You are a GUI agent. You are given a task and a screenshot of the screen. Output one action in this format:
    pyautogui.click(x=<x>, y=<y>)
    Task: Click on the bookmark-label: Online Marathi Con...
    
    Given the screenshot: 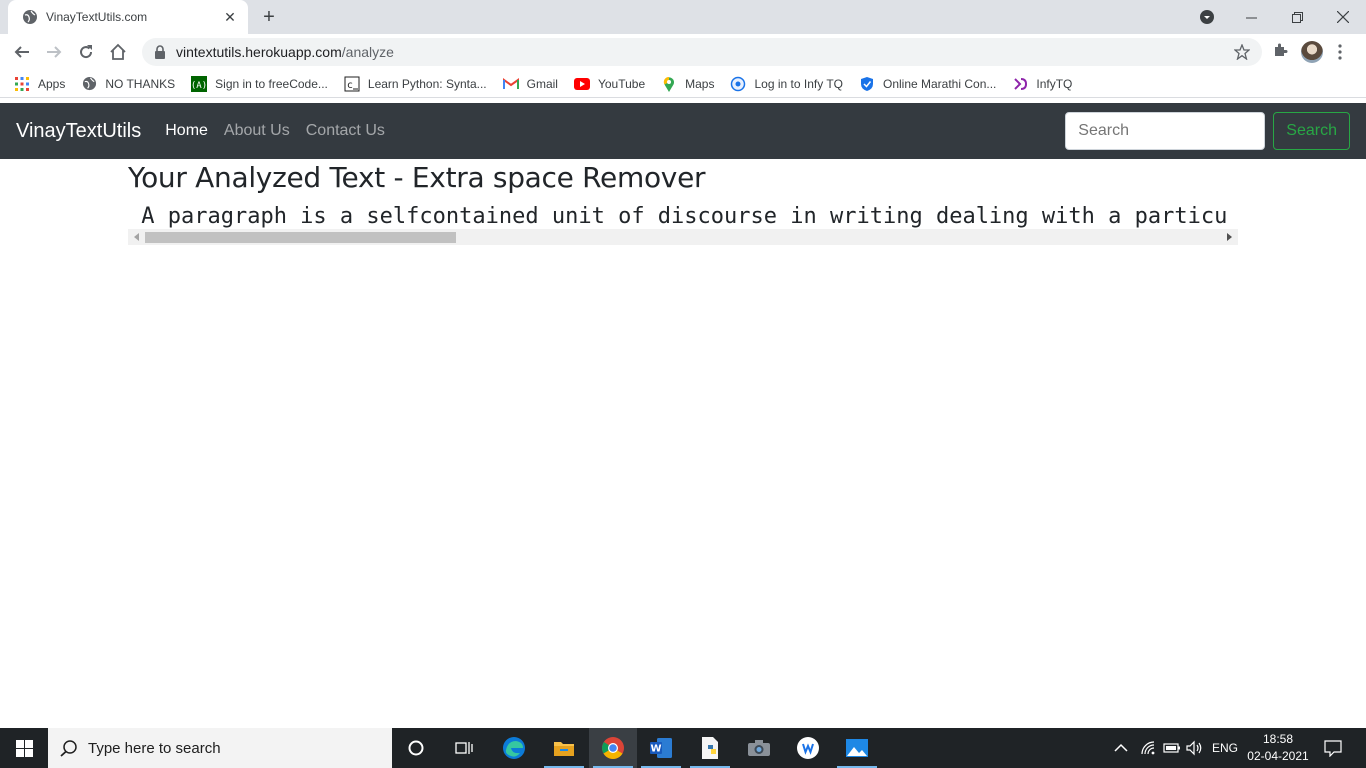 What is the action you would take?
    pyautogui.click(x=939, y=83)
    